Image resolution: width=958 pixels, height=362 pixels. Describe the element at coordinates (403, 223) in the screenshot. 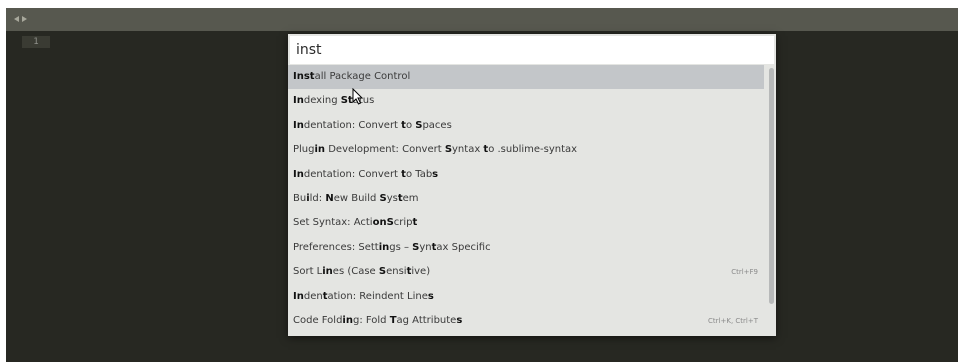

I see `label-text: crip` at that location.